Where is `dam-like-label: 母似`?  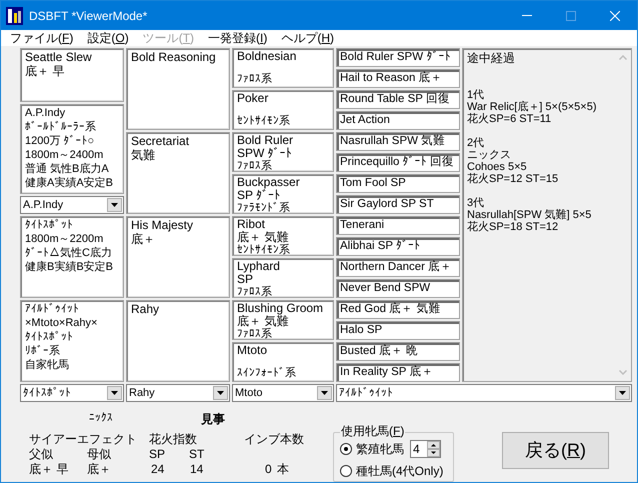 dam-like-label: 母似 is located at coordinates (99, 454).